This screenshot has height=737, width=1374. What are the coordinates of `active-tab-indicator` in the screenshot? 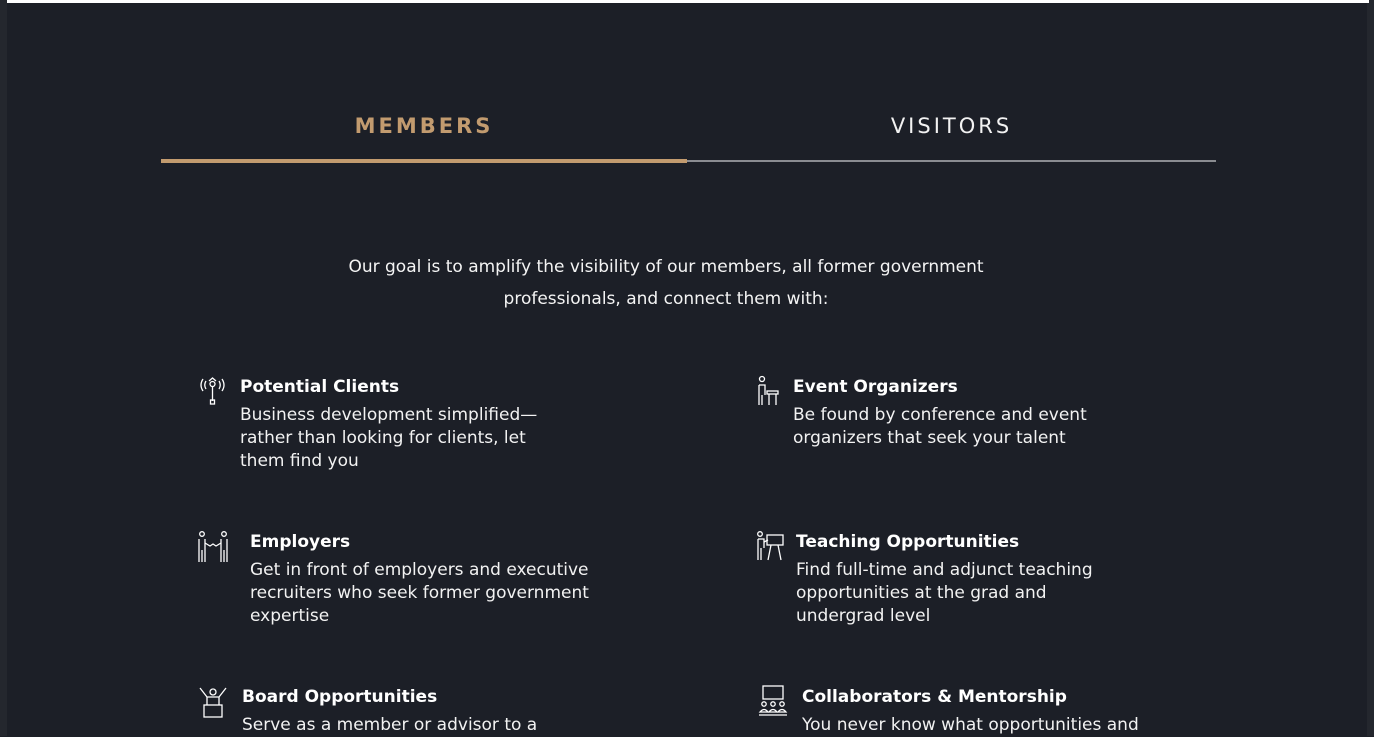 It's located at (424, 161).